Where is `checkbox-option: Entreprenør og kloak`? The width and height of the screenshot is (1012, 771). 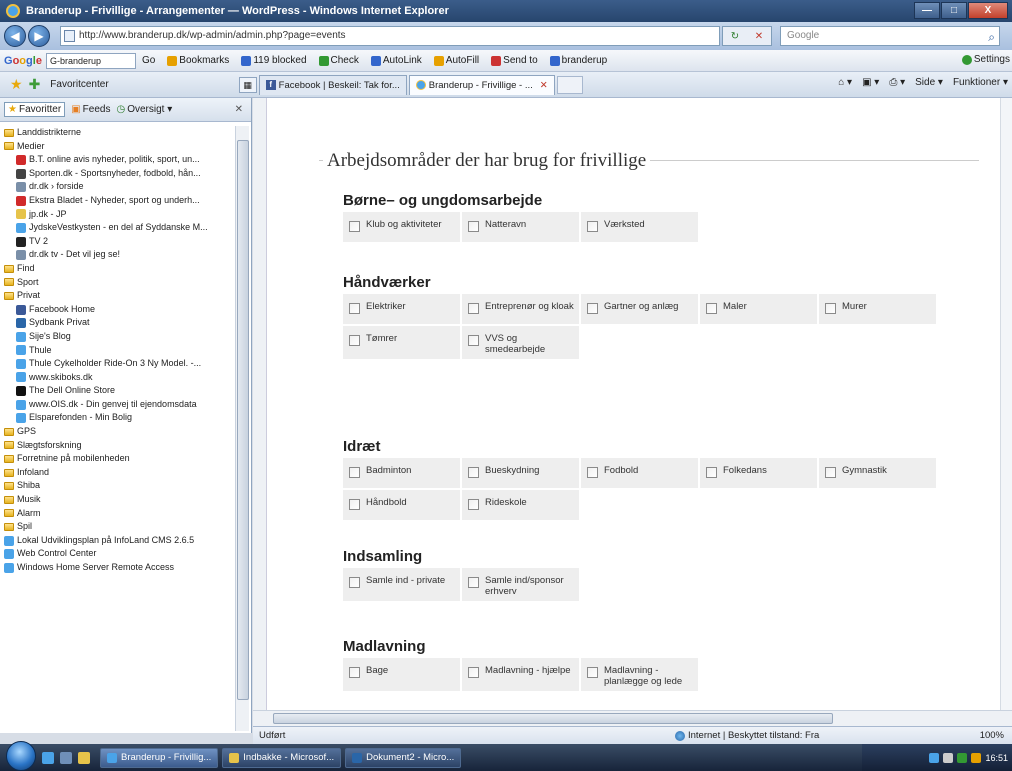 checkbox-option: Entreprenør og kloak is located at coordinates (520, 309).